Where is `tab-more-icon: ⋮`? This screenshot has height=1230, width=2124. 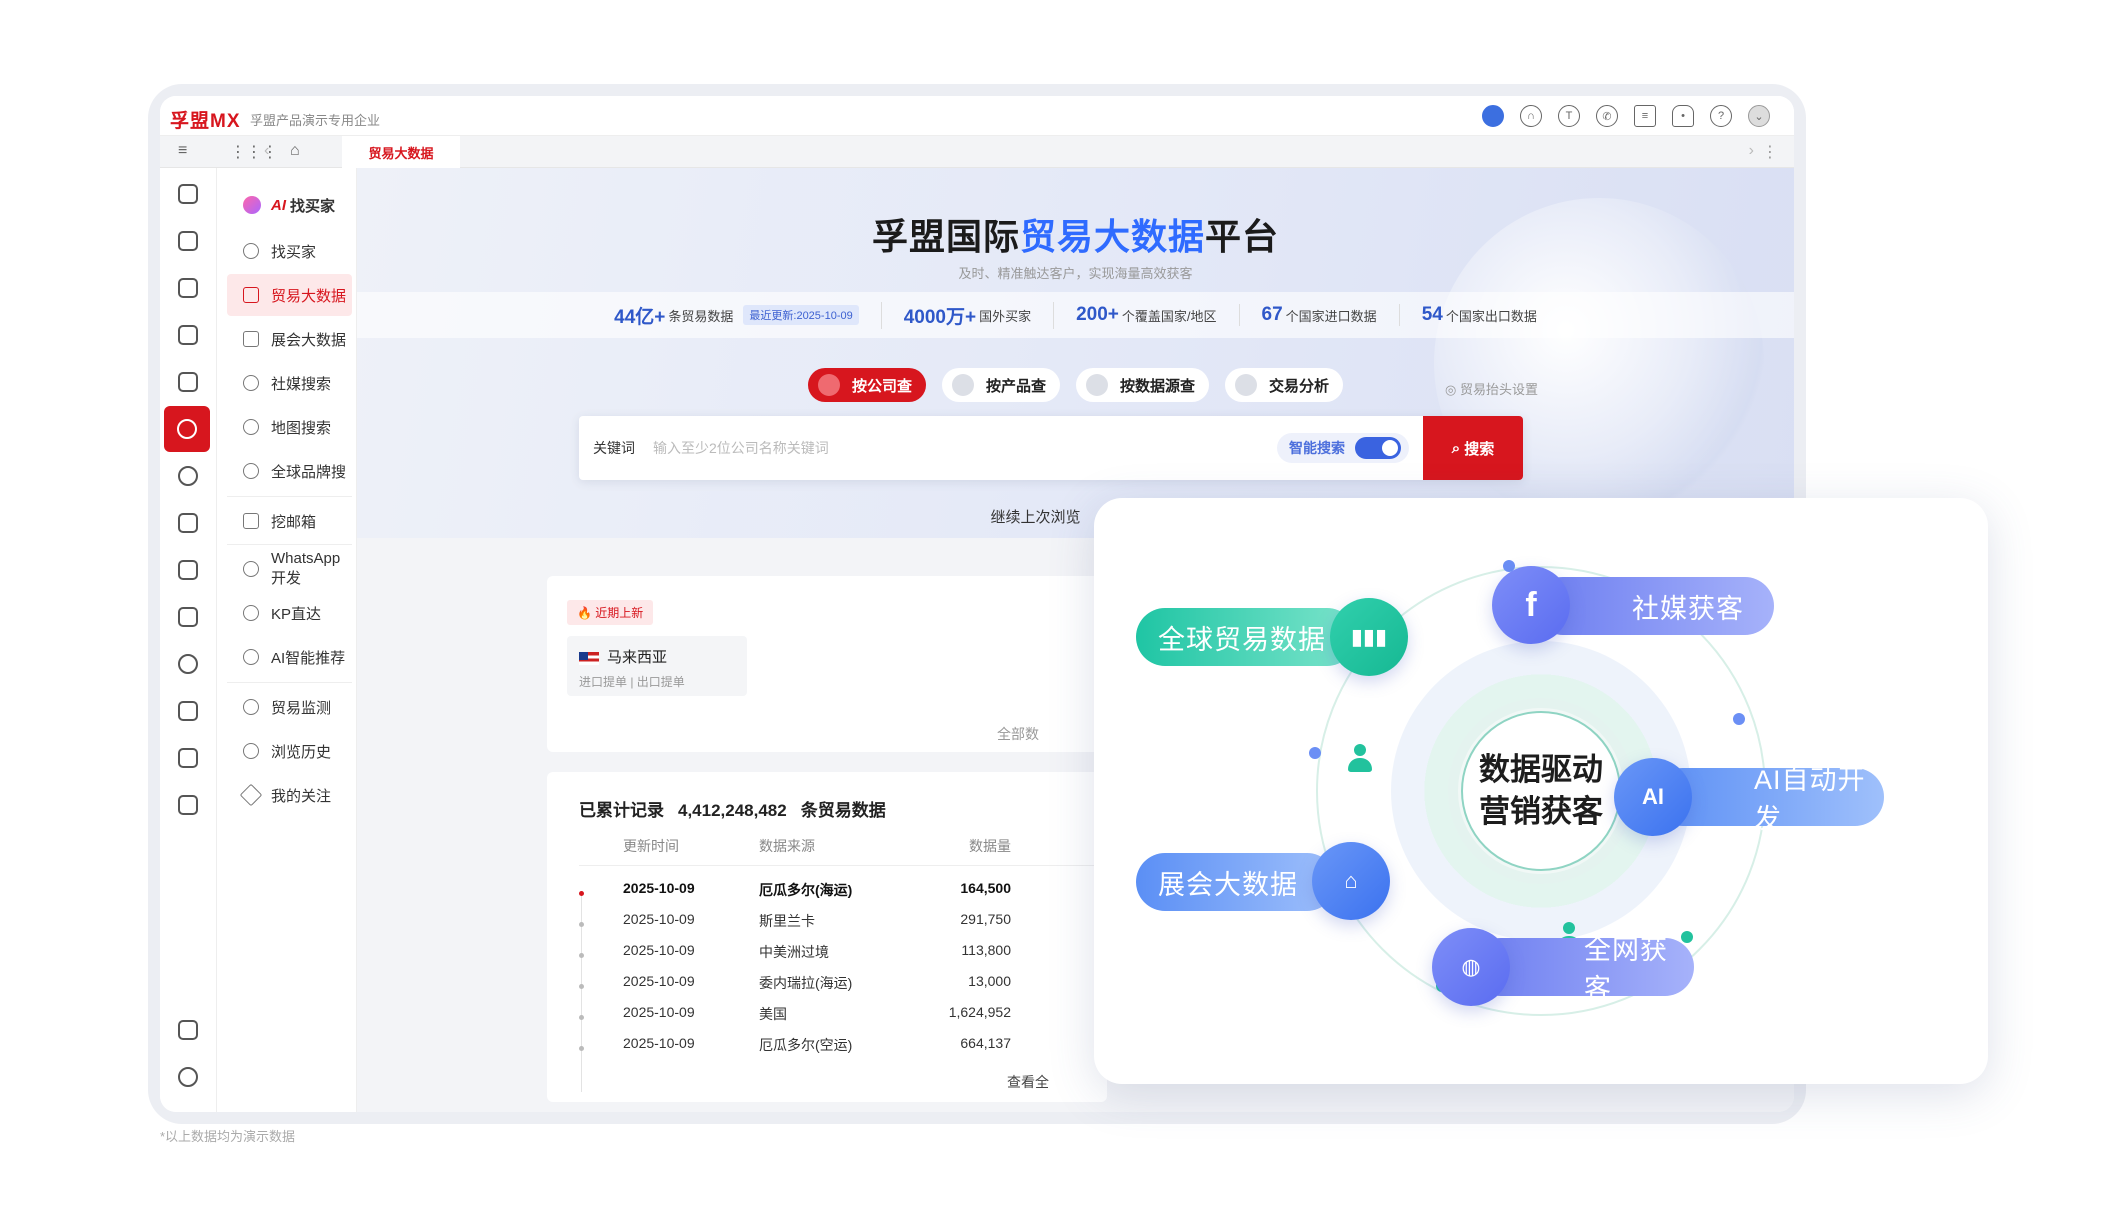 tab-more-icon: ⋮ is located at coordinates (1770, 152).